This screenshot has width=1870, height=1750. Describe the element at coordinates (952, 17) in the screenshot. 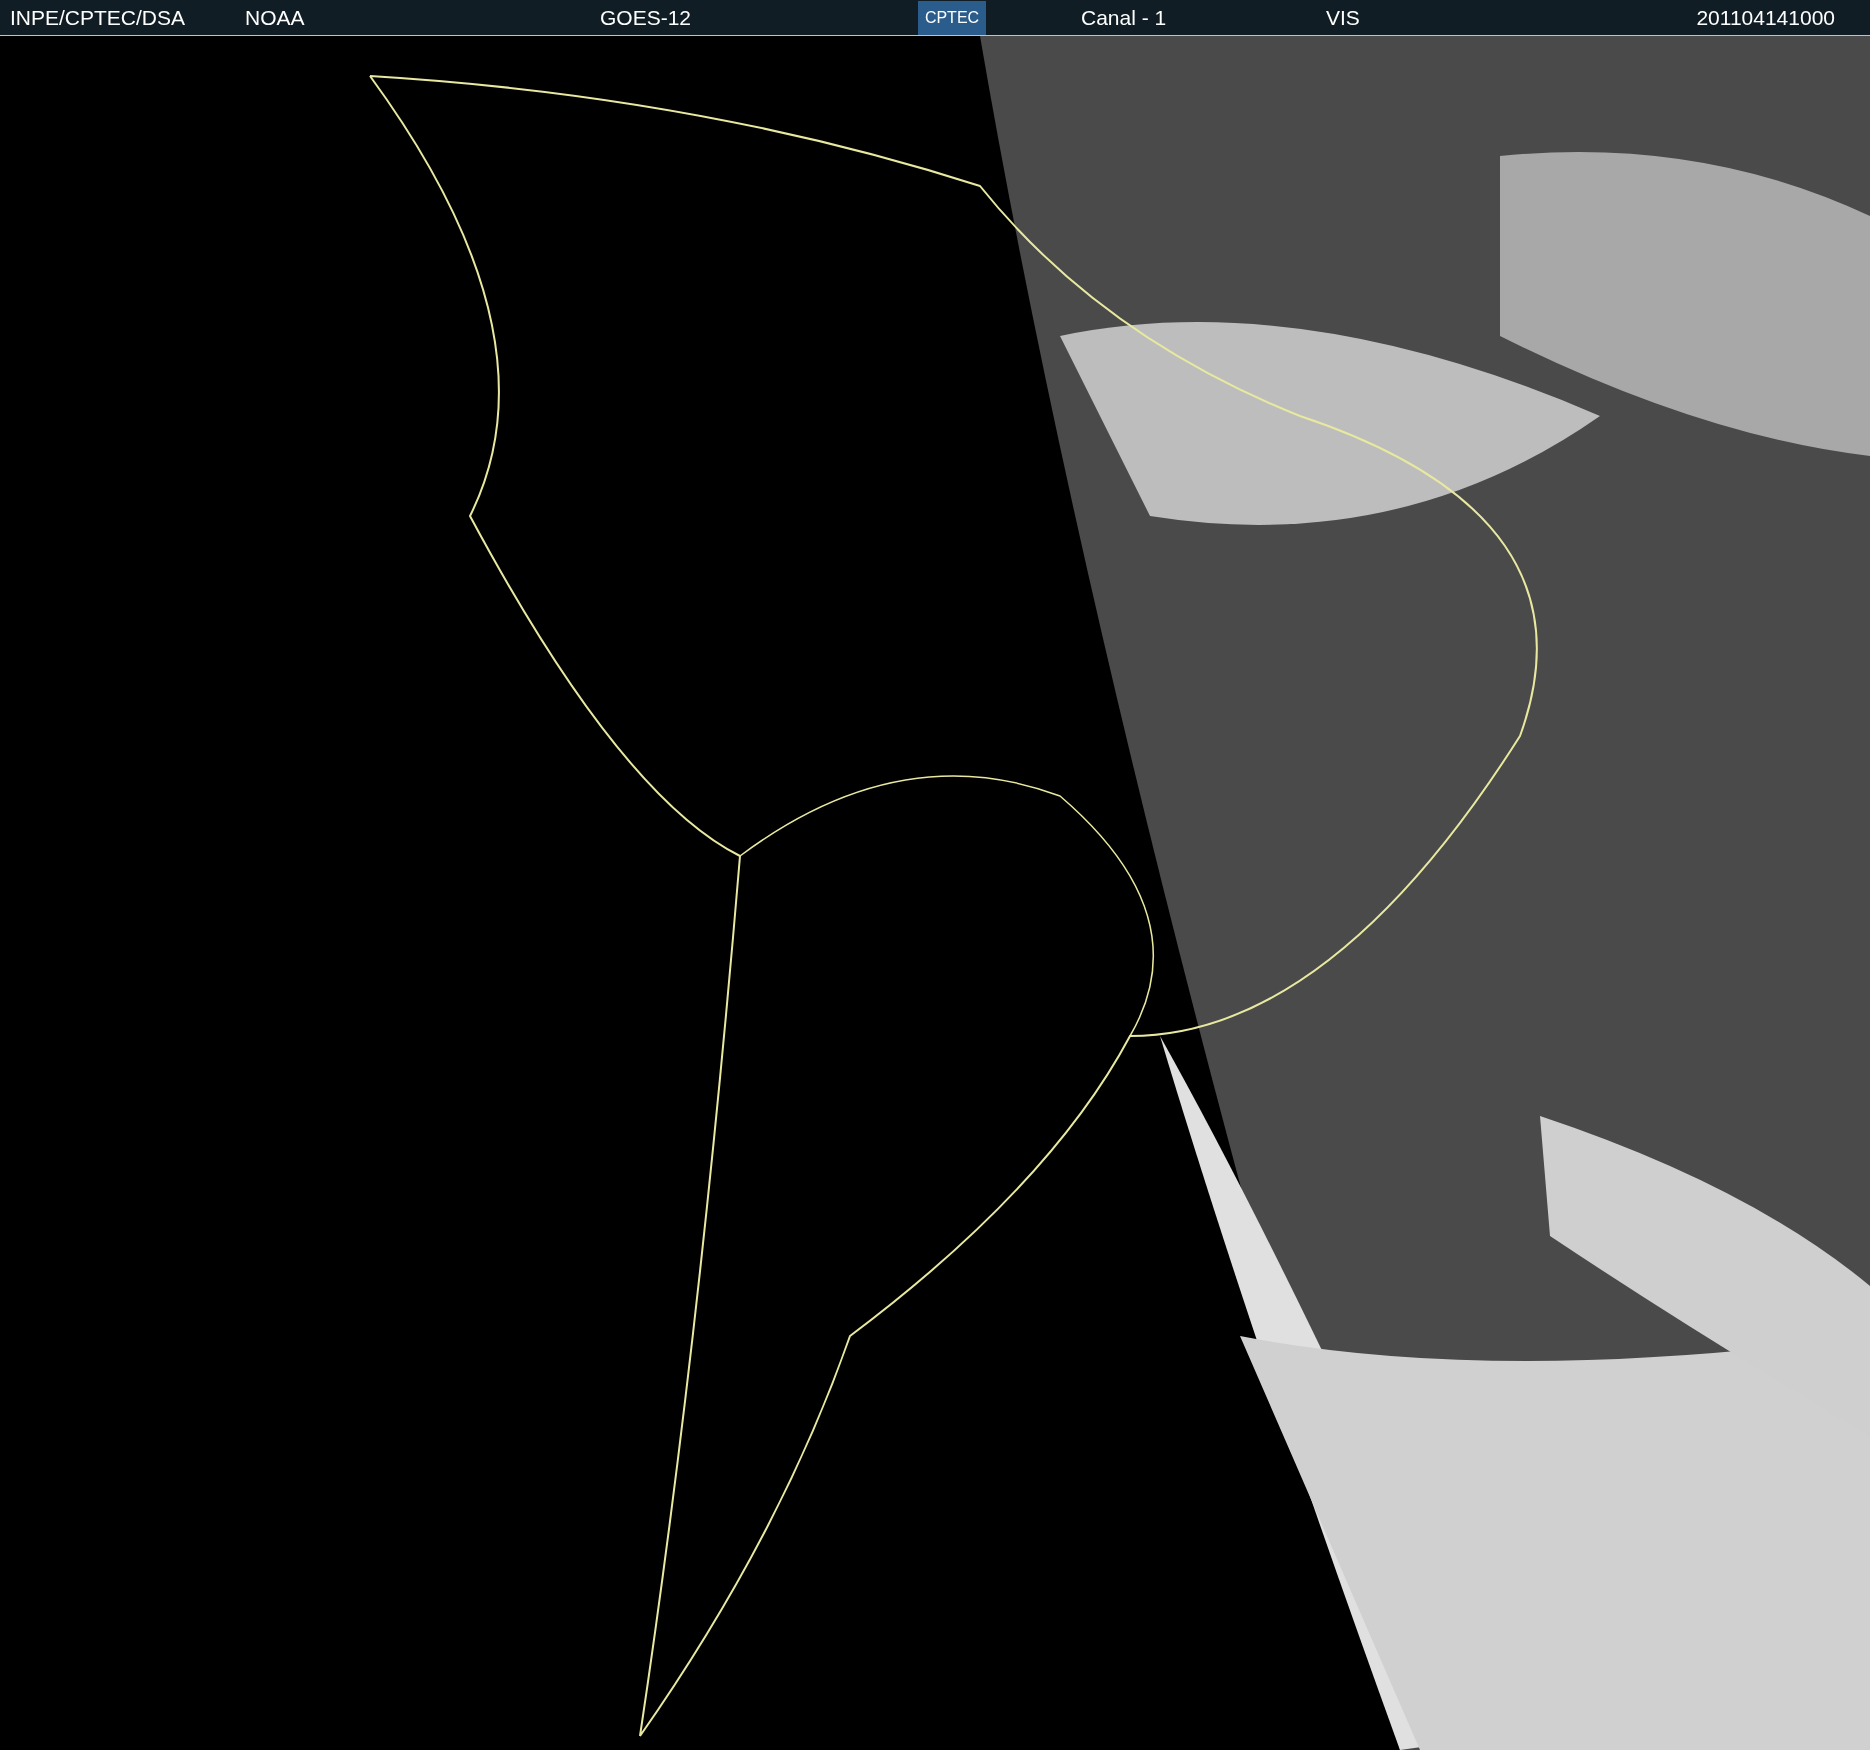

I see `logo: CPTEC` at that location.